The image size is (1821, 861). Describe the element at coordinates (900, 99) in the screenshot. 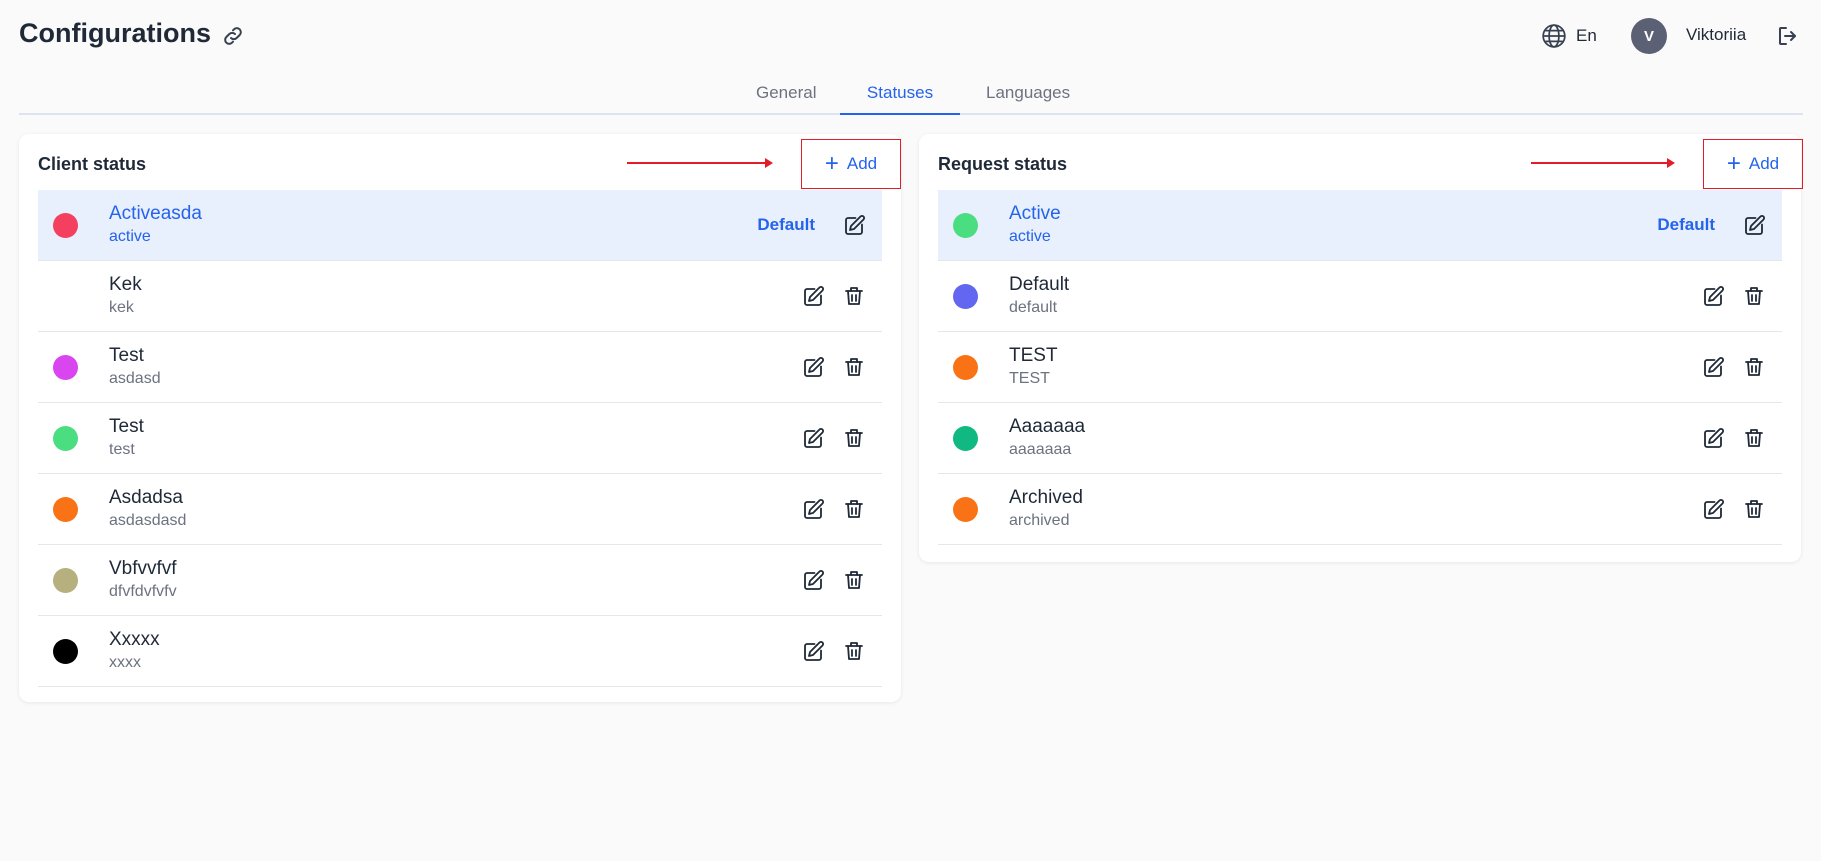

I see `tab-statuses: Statuses` at that location.